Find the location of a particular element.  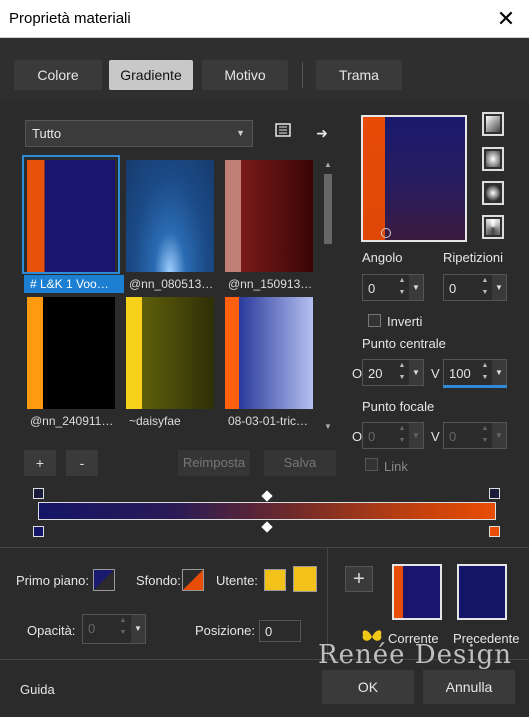

gradient-swatch-caption: ~daisyfae is located at coordinates (155, 421).